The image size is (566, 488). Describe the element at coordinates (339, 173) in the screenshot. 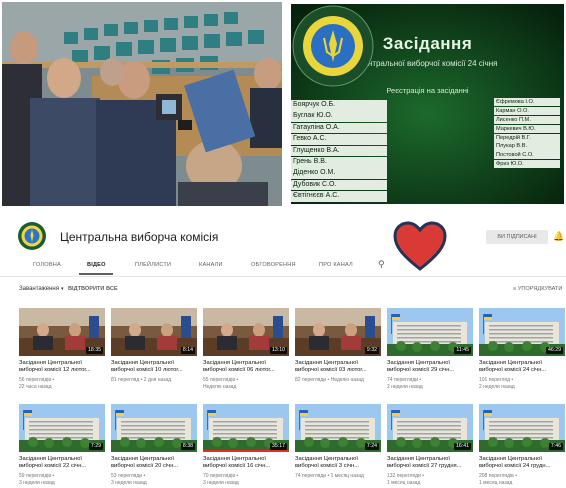

I see `member-name: Діденко О.М.` at that location.